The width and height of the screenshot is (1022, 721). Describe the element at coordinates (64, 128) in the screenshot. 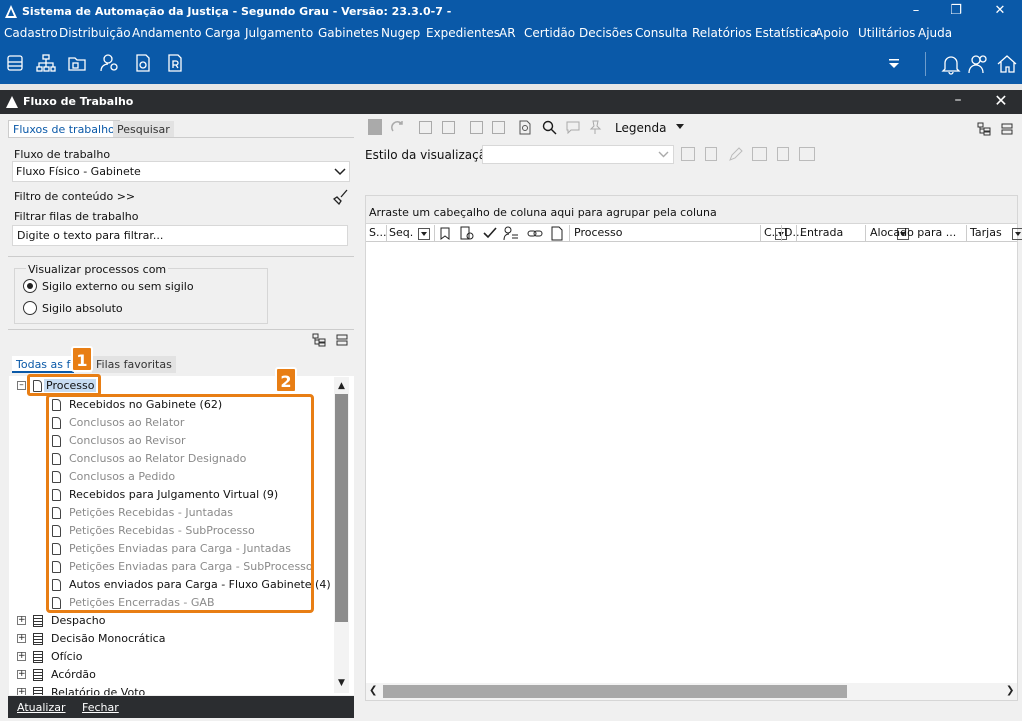

I see `tab-fluxos: Fluxos de trabalho` at that location.